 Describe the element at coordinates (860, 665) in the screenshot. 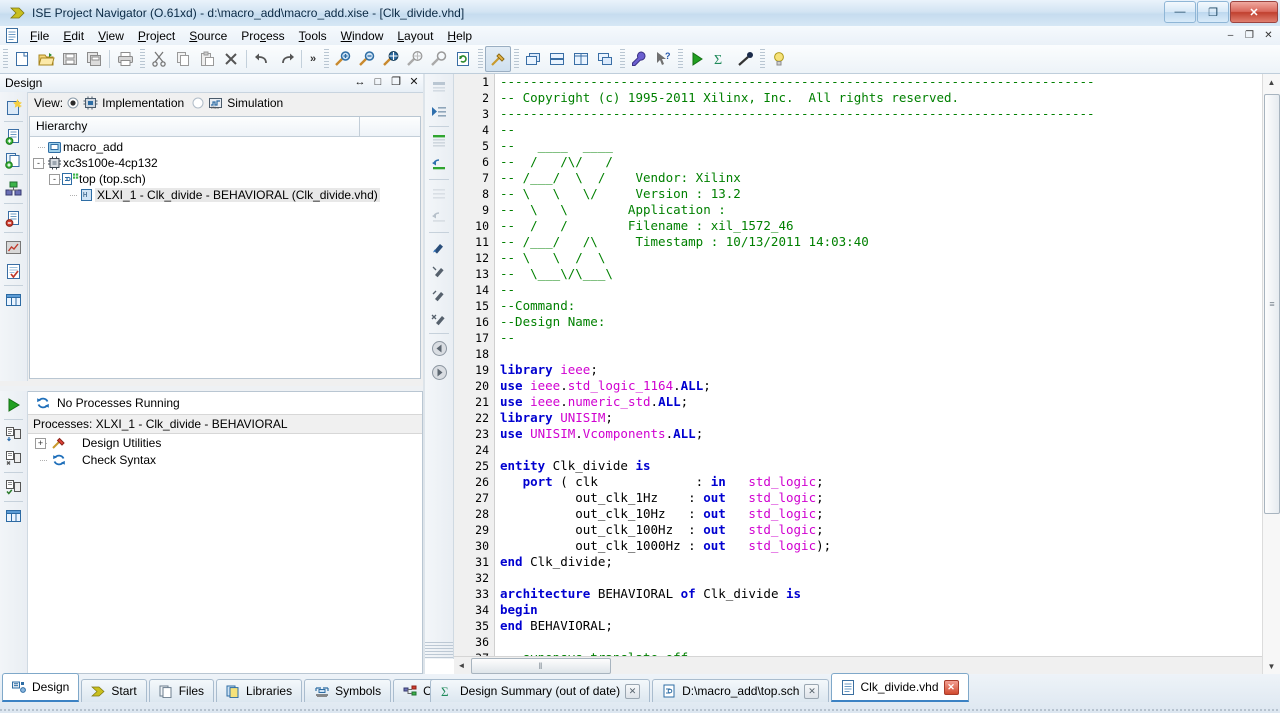

I see `horizontal-scrollbar: ◄ ‖` at that location.